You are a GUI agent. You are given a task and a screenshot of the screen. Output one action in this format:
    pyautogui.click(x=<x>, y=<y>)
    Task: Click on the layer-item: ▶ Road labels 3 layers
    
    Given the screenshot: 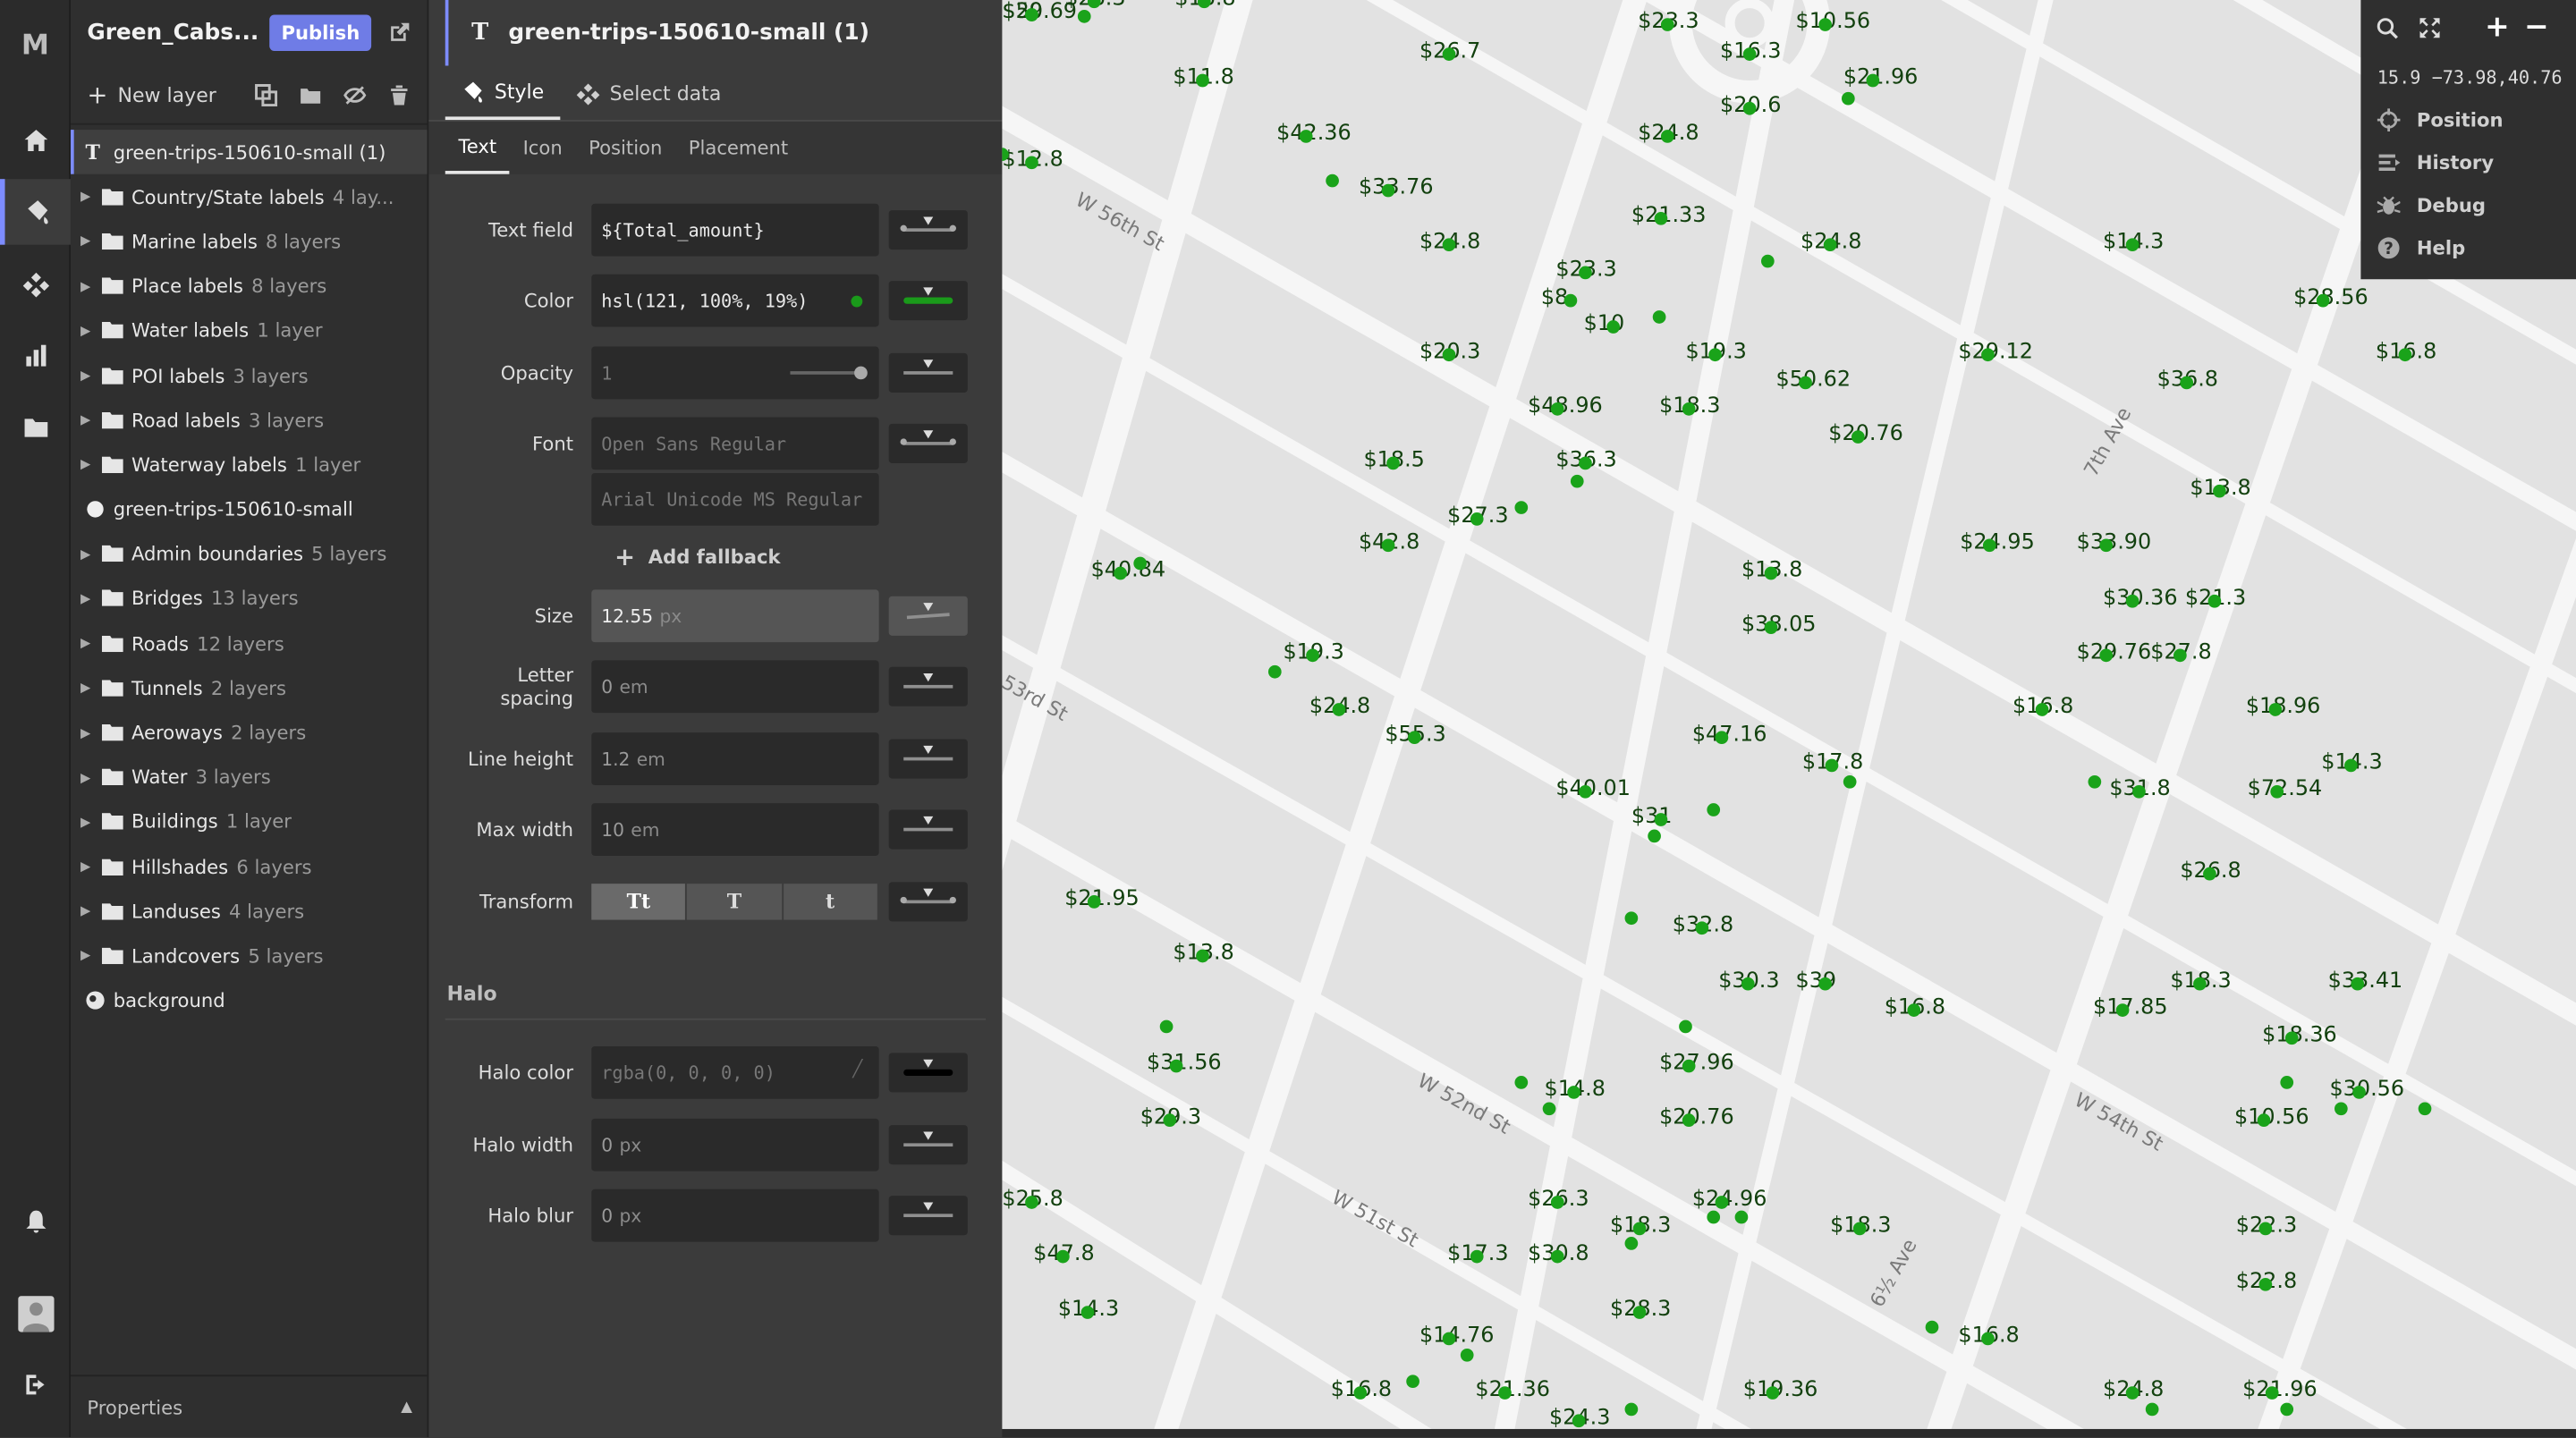 What is the action you would take?
    pyautogui.click(x=249, y=420)
    